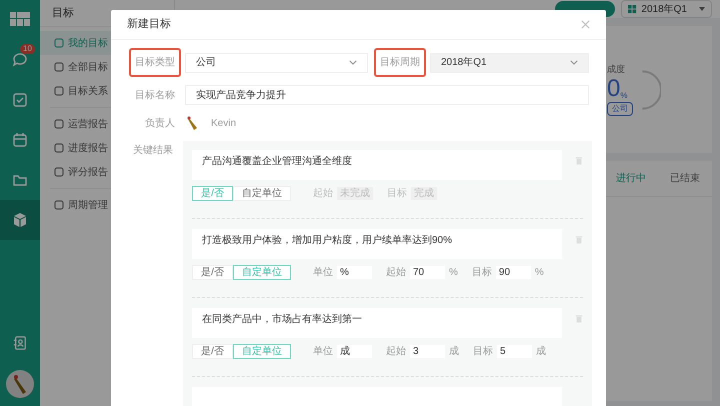 The image size is (720, 406). I want to click on scope-tag: 公司, so click(620, 109).